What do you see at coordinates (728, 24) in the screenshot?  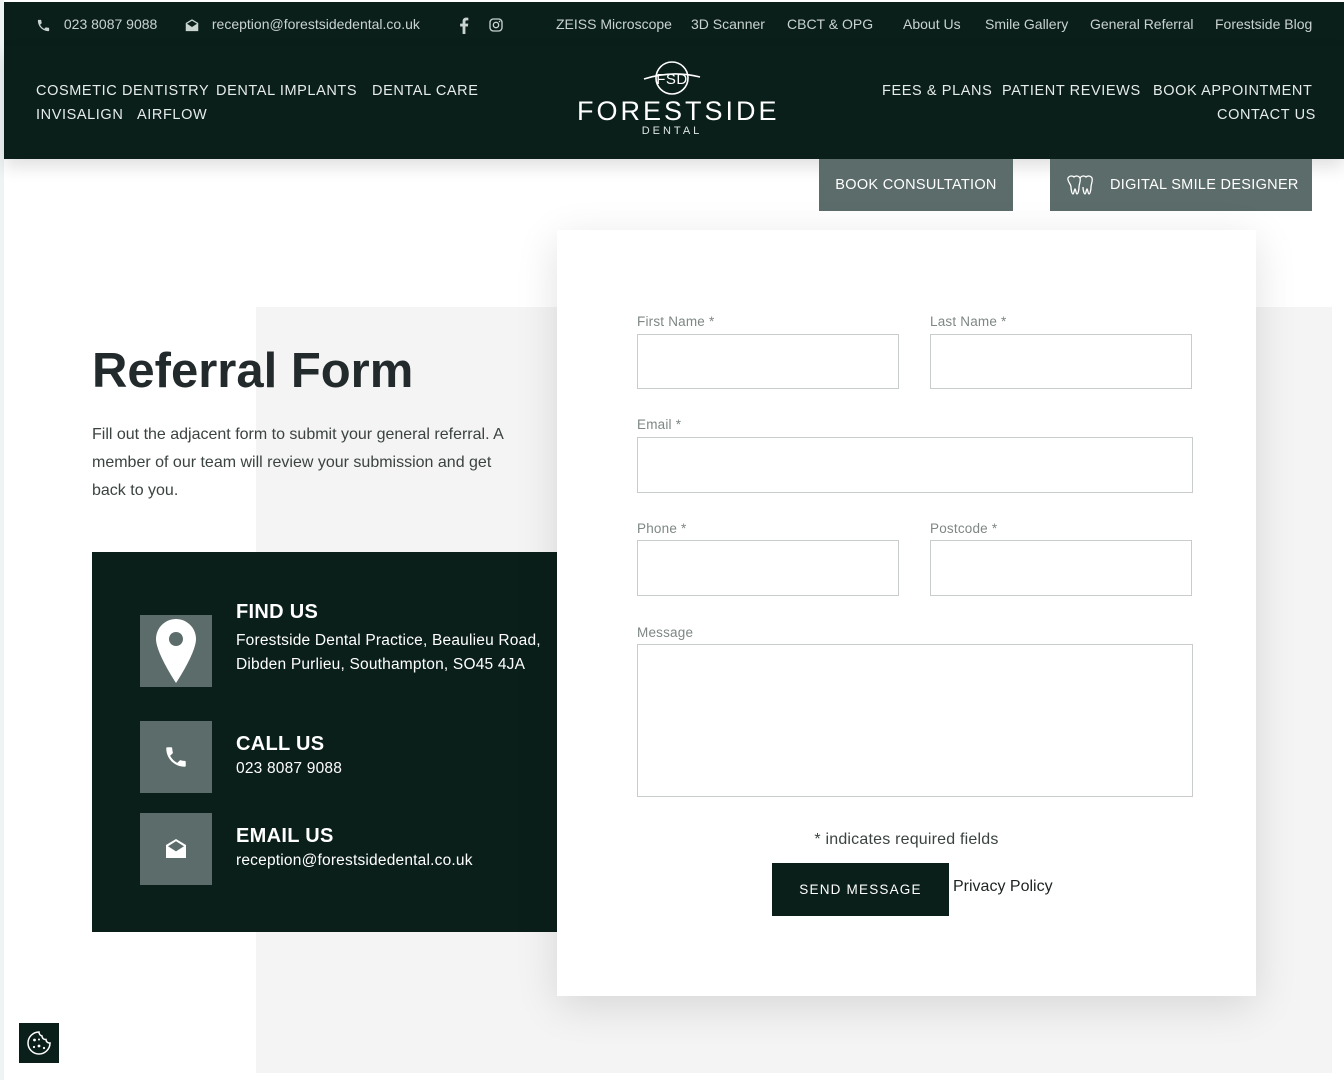 I see `topbar-link-3d-scanner: 3D Scanner` at bounding box center [728, 24].